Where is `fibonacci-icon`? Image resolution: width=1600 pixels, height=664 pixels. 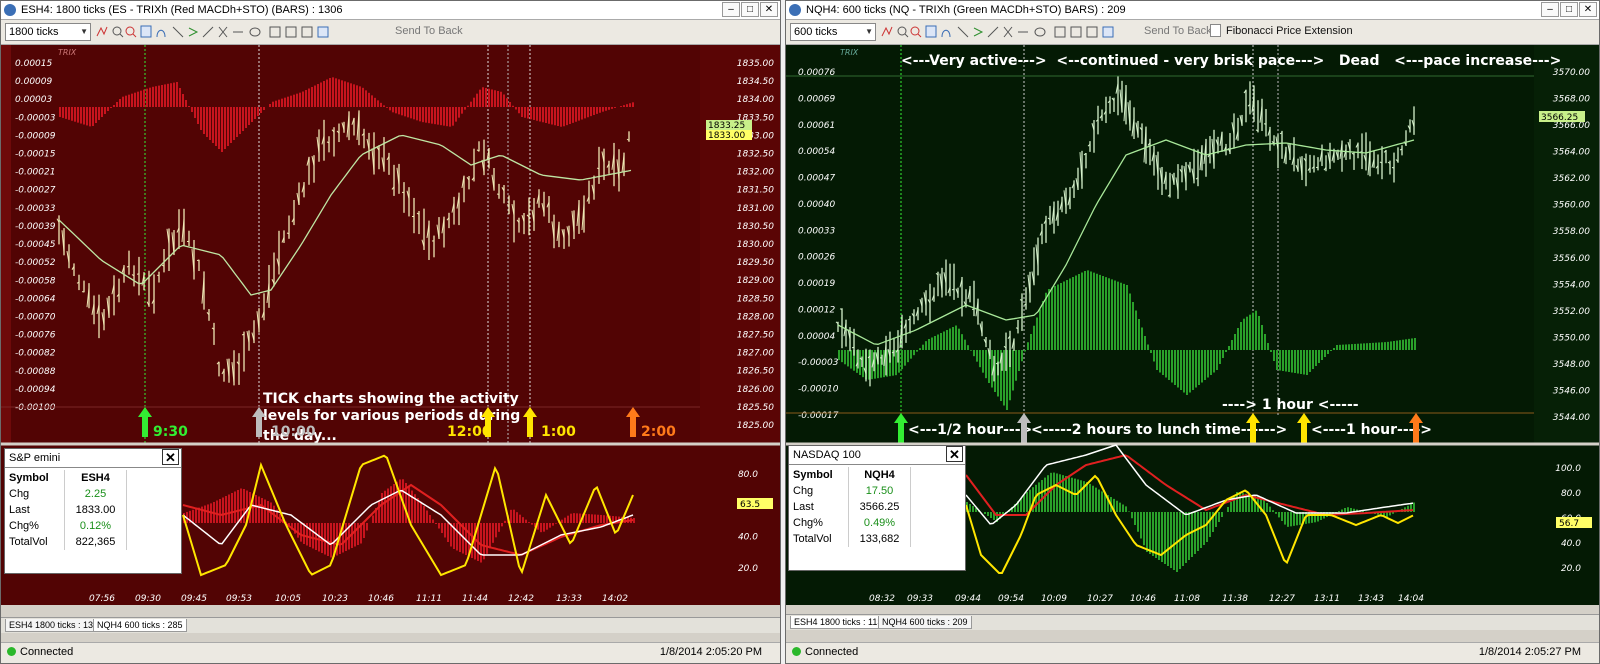
fibonacci-icon is located at coordinates (1215, 30).